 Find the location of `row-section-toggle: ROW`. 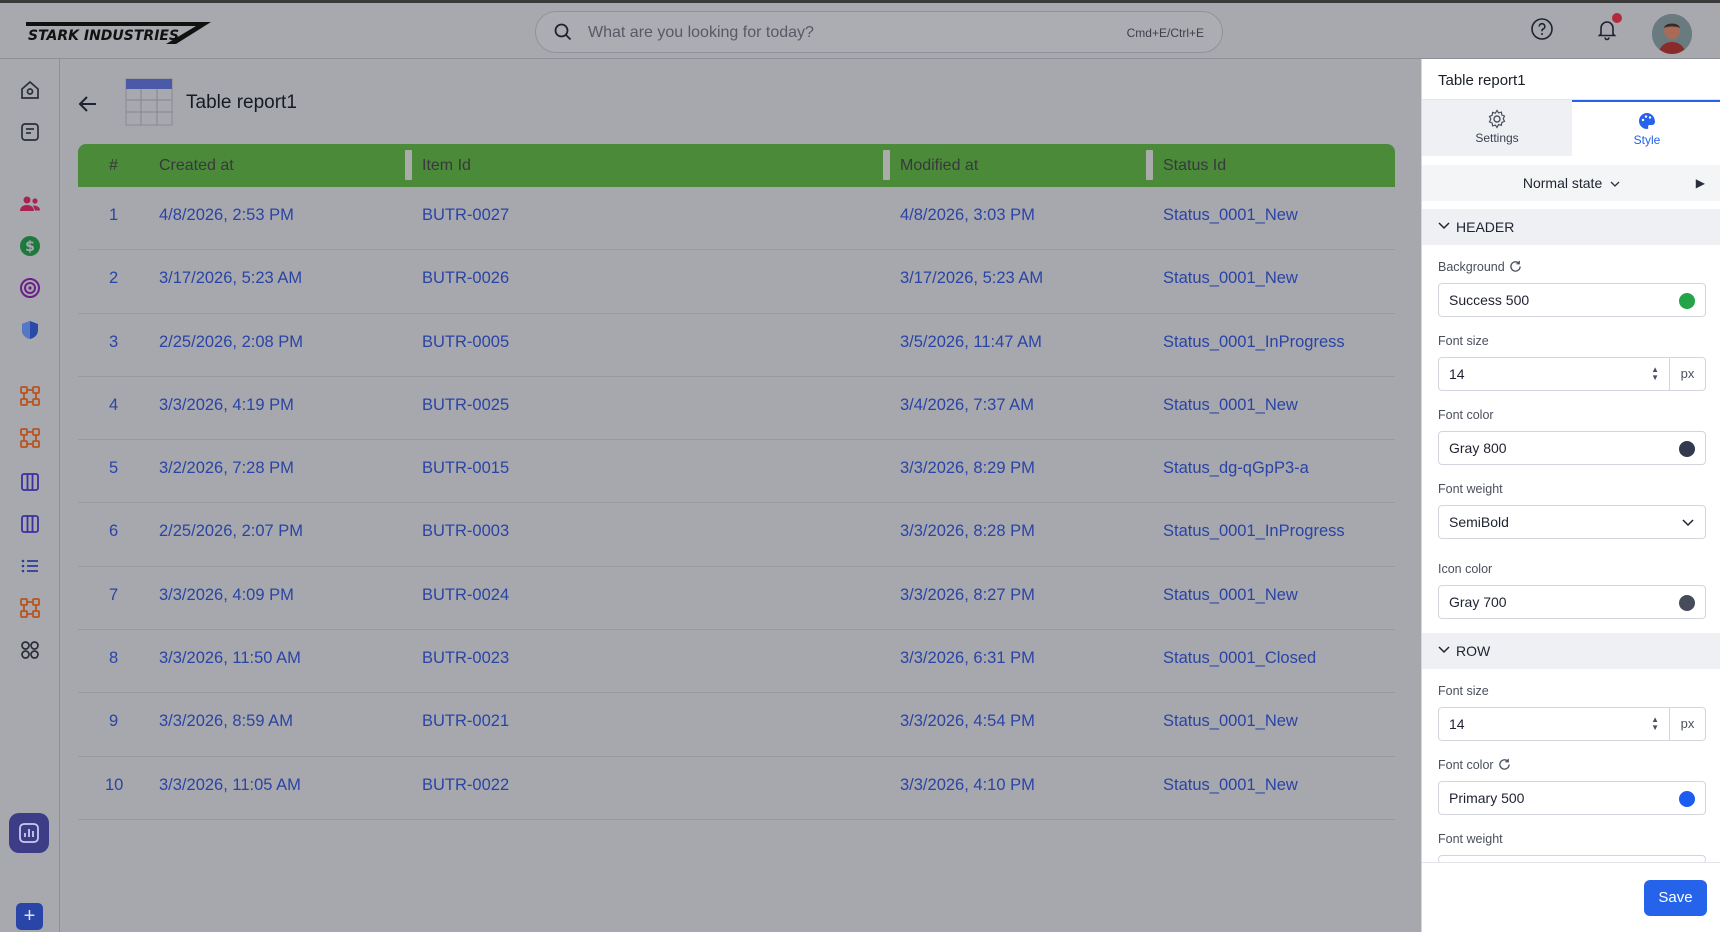

row-section-toggle: ROW is located at coordinates (1571, 651).